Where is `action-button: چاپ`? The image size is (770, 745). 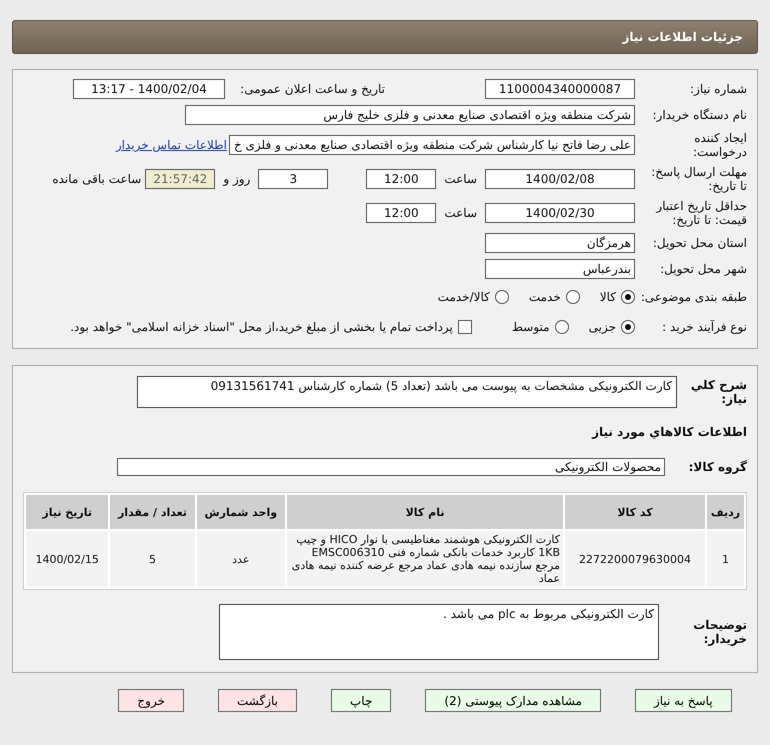
action-button: چاپ is located at coordinates (361, 700).